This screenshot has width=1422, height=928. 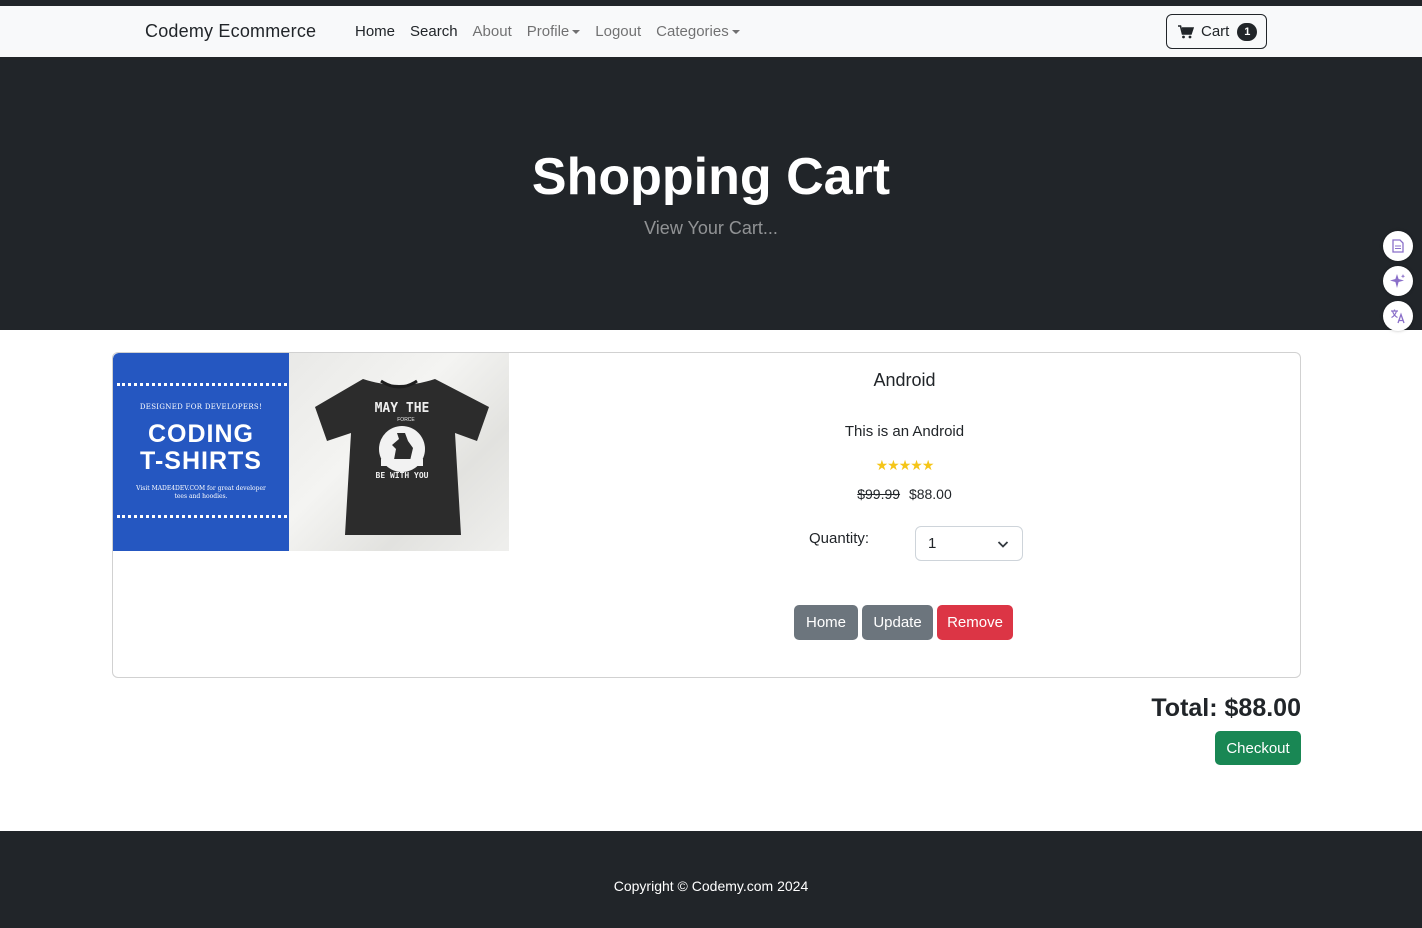 I want to click on sparkle-icon, so click(x=1398, y=281).